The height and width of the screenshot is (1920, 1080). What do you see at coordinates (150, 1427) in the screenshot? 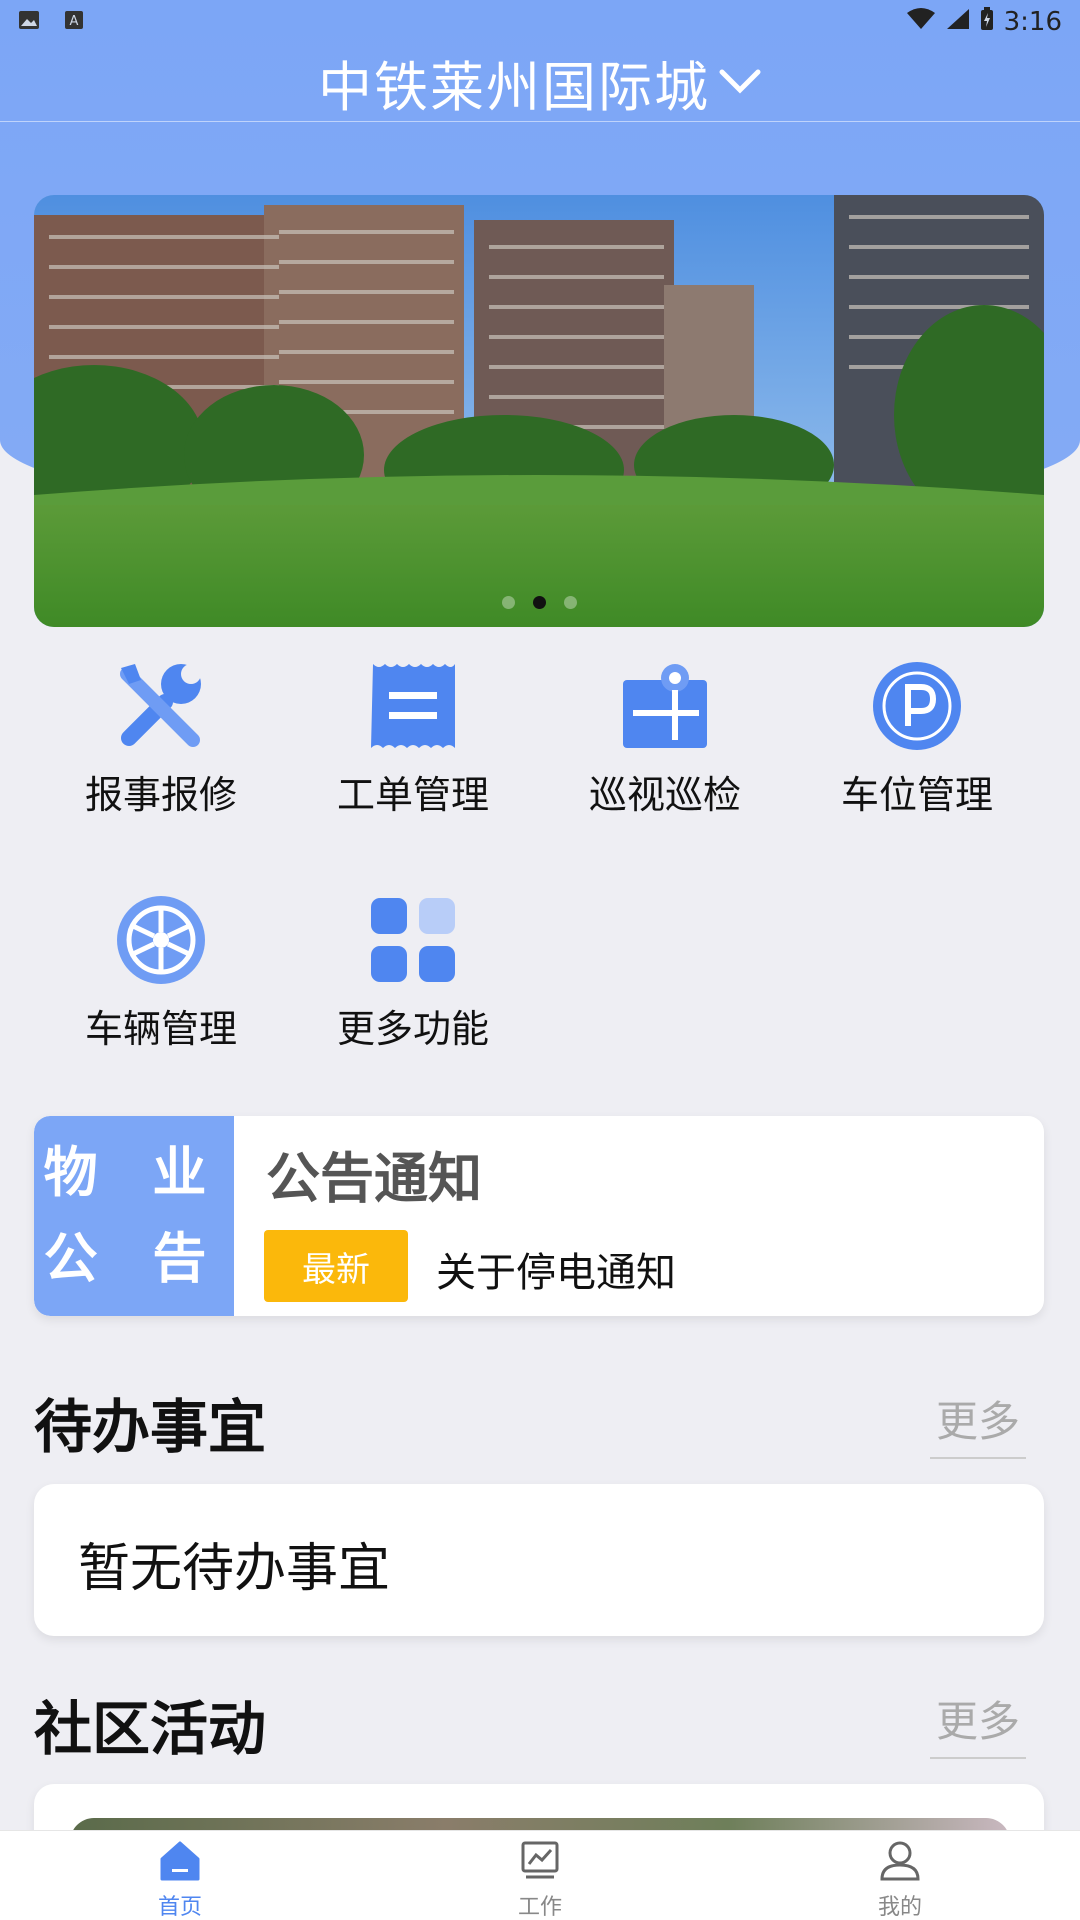
I see `todo-section-title: 待办事宜` at bounding box center [150, 1427].